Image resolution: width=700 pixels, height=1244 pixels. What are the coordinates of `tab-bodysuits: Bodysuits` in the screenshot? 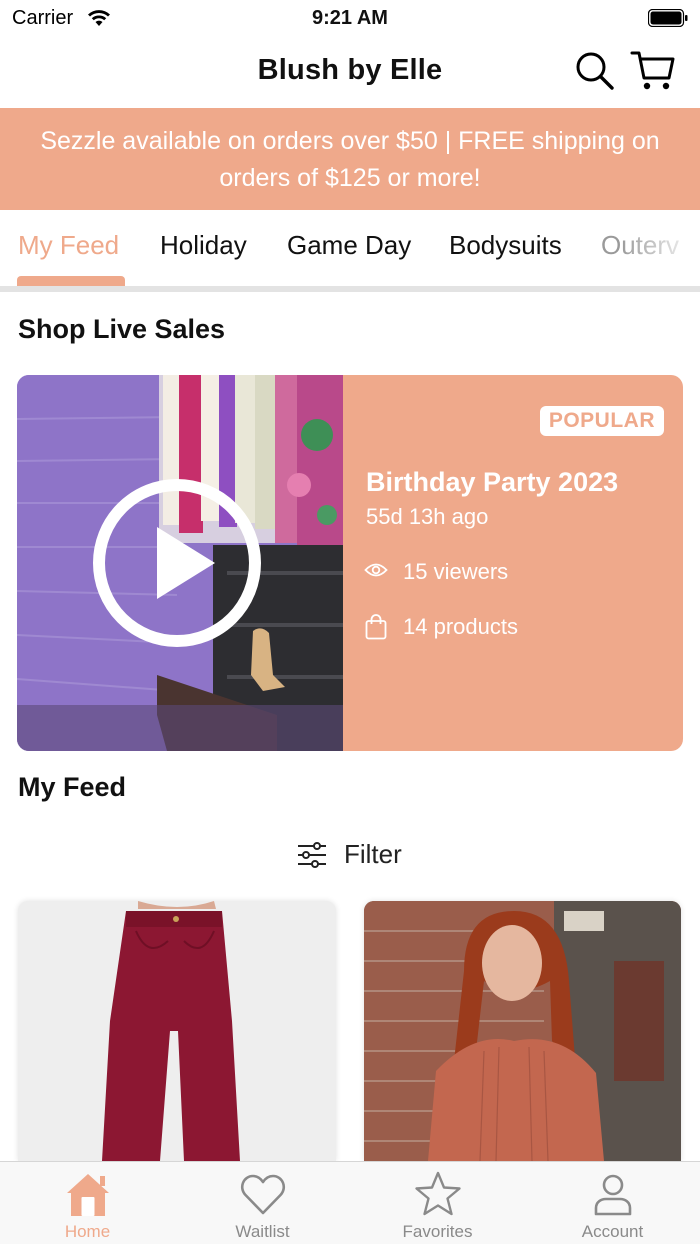 It's located at (505, 245).